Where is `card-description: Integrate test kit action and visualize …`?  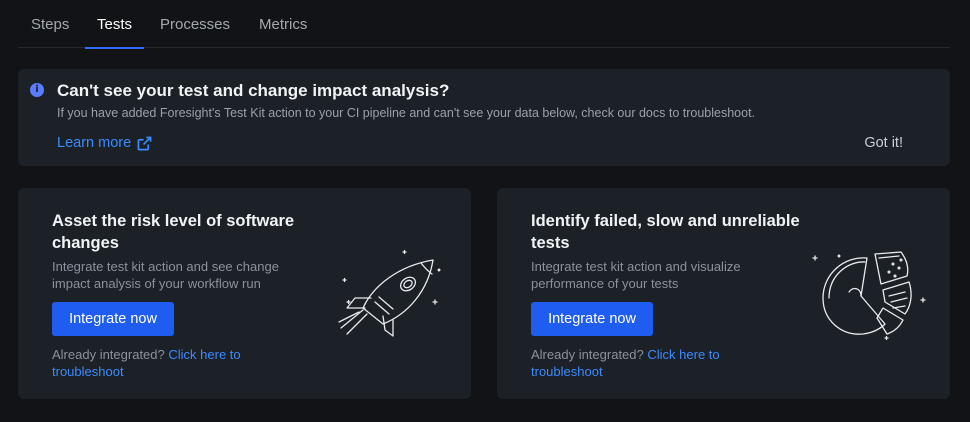
card-description: Integrate test kit action and visualize … is located at coordinates (636, 275).